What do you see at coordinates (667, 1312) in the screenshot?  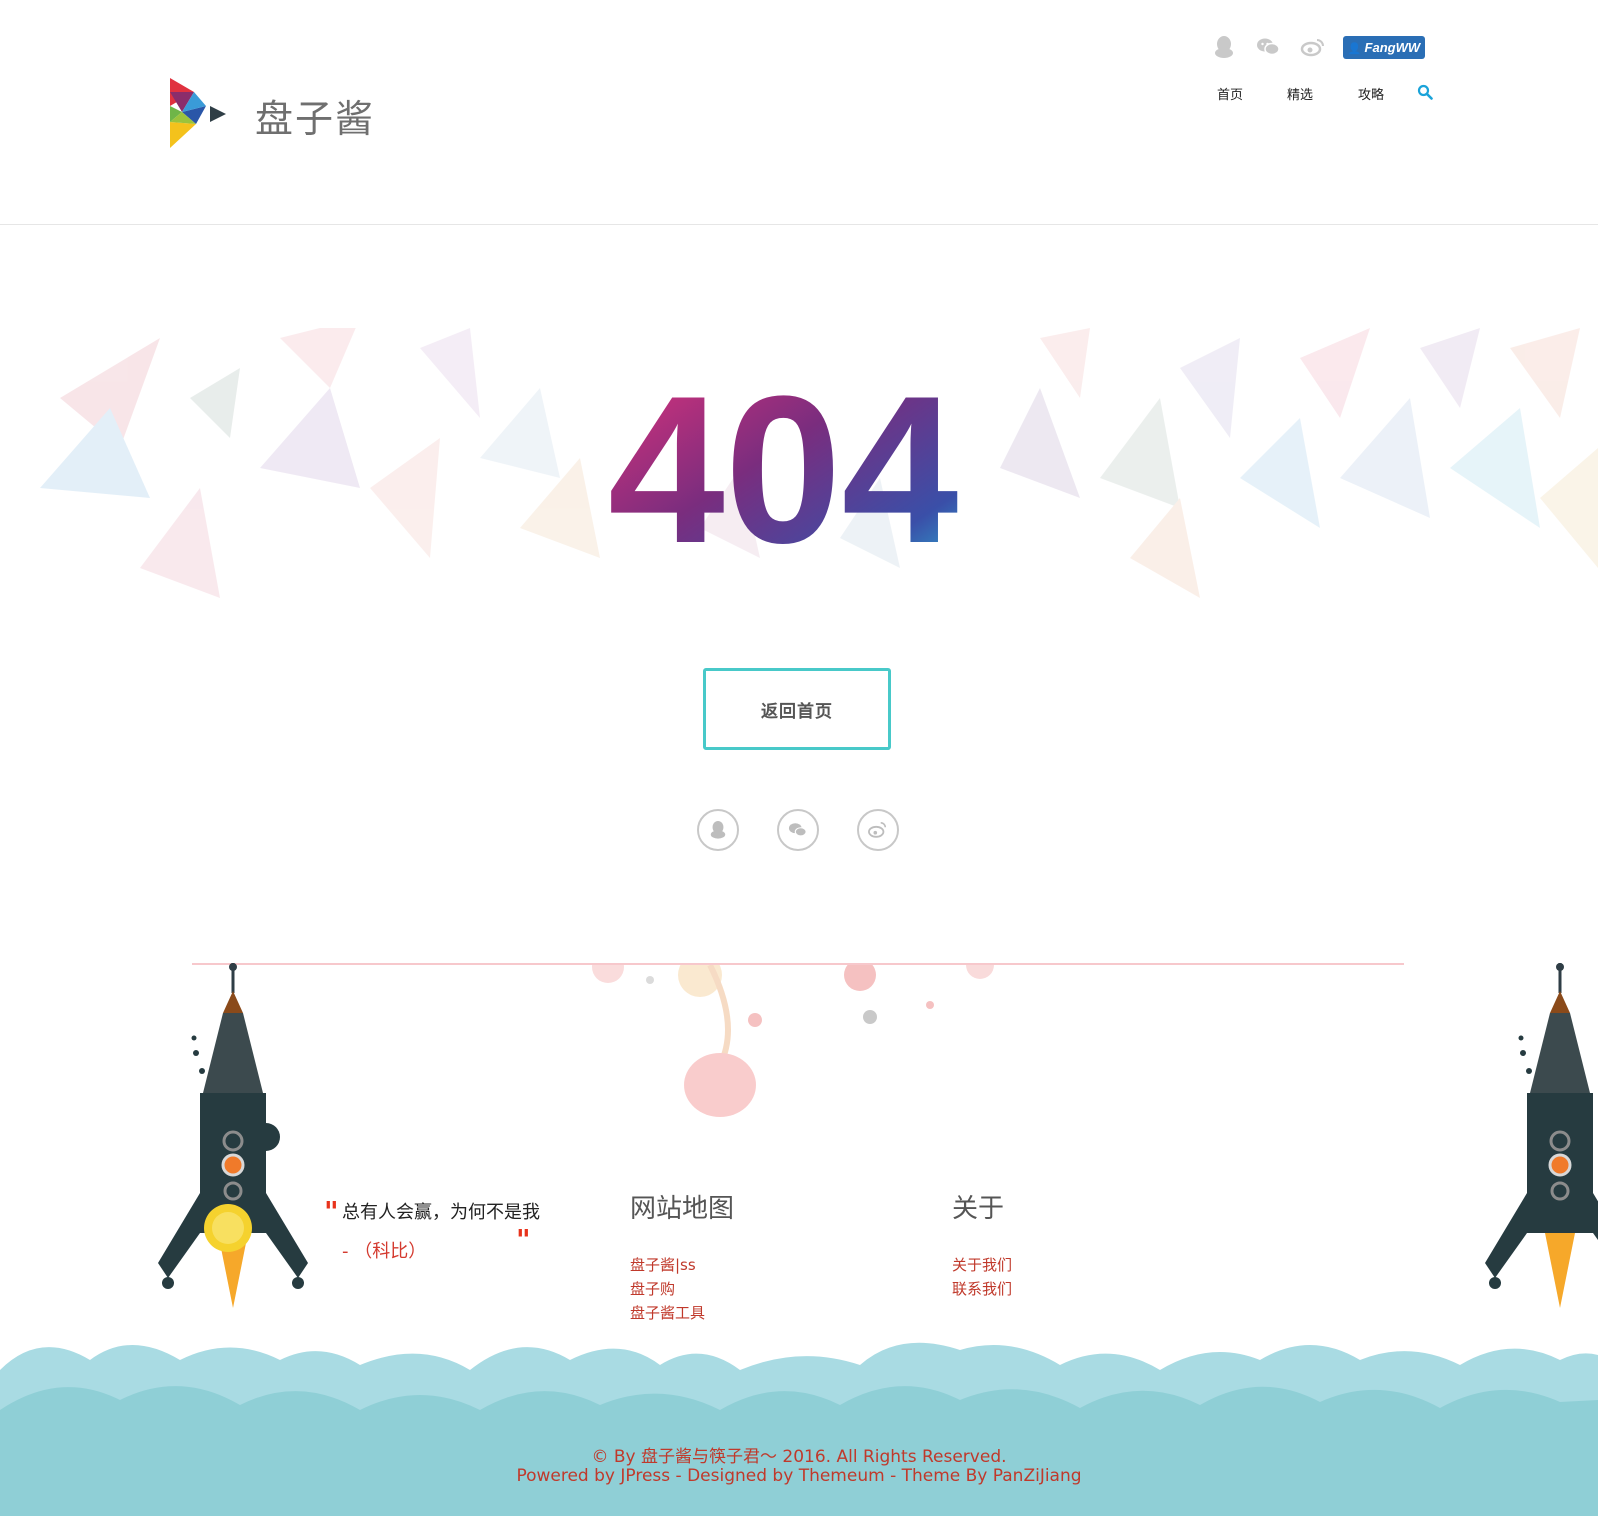 I see `sitemap-link-tools: 盘子酱工具` at bounding box center [667, 1312].